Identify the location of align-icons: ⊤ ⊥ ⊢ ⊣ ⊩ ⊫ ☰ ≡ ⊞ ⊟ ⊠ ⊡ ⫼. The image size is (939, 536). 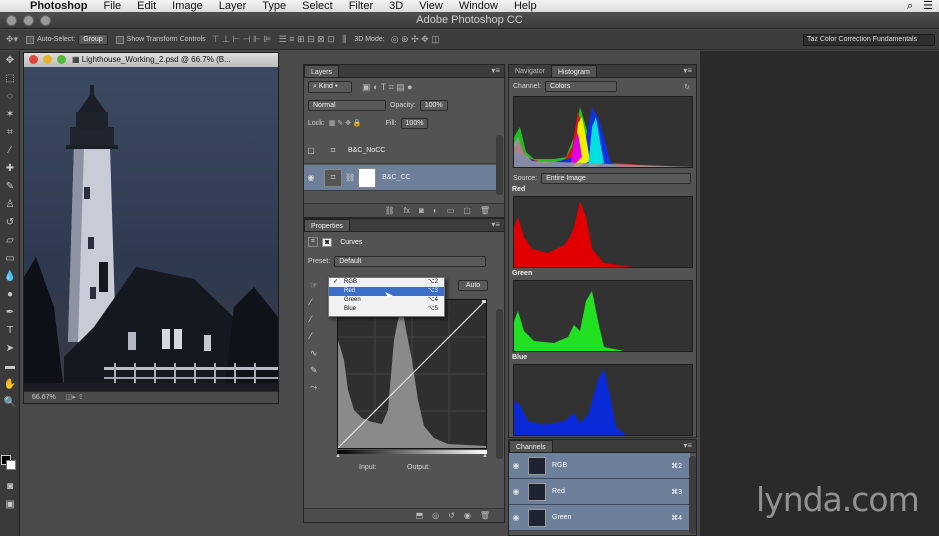
(279, 39).